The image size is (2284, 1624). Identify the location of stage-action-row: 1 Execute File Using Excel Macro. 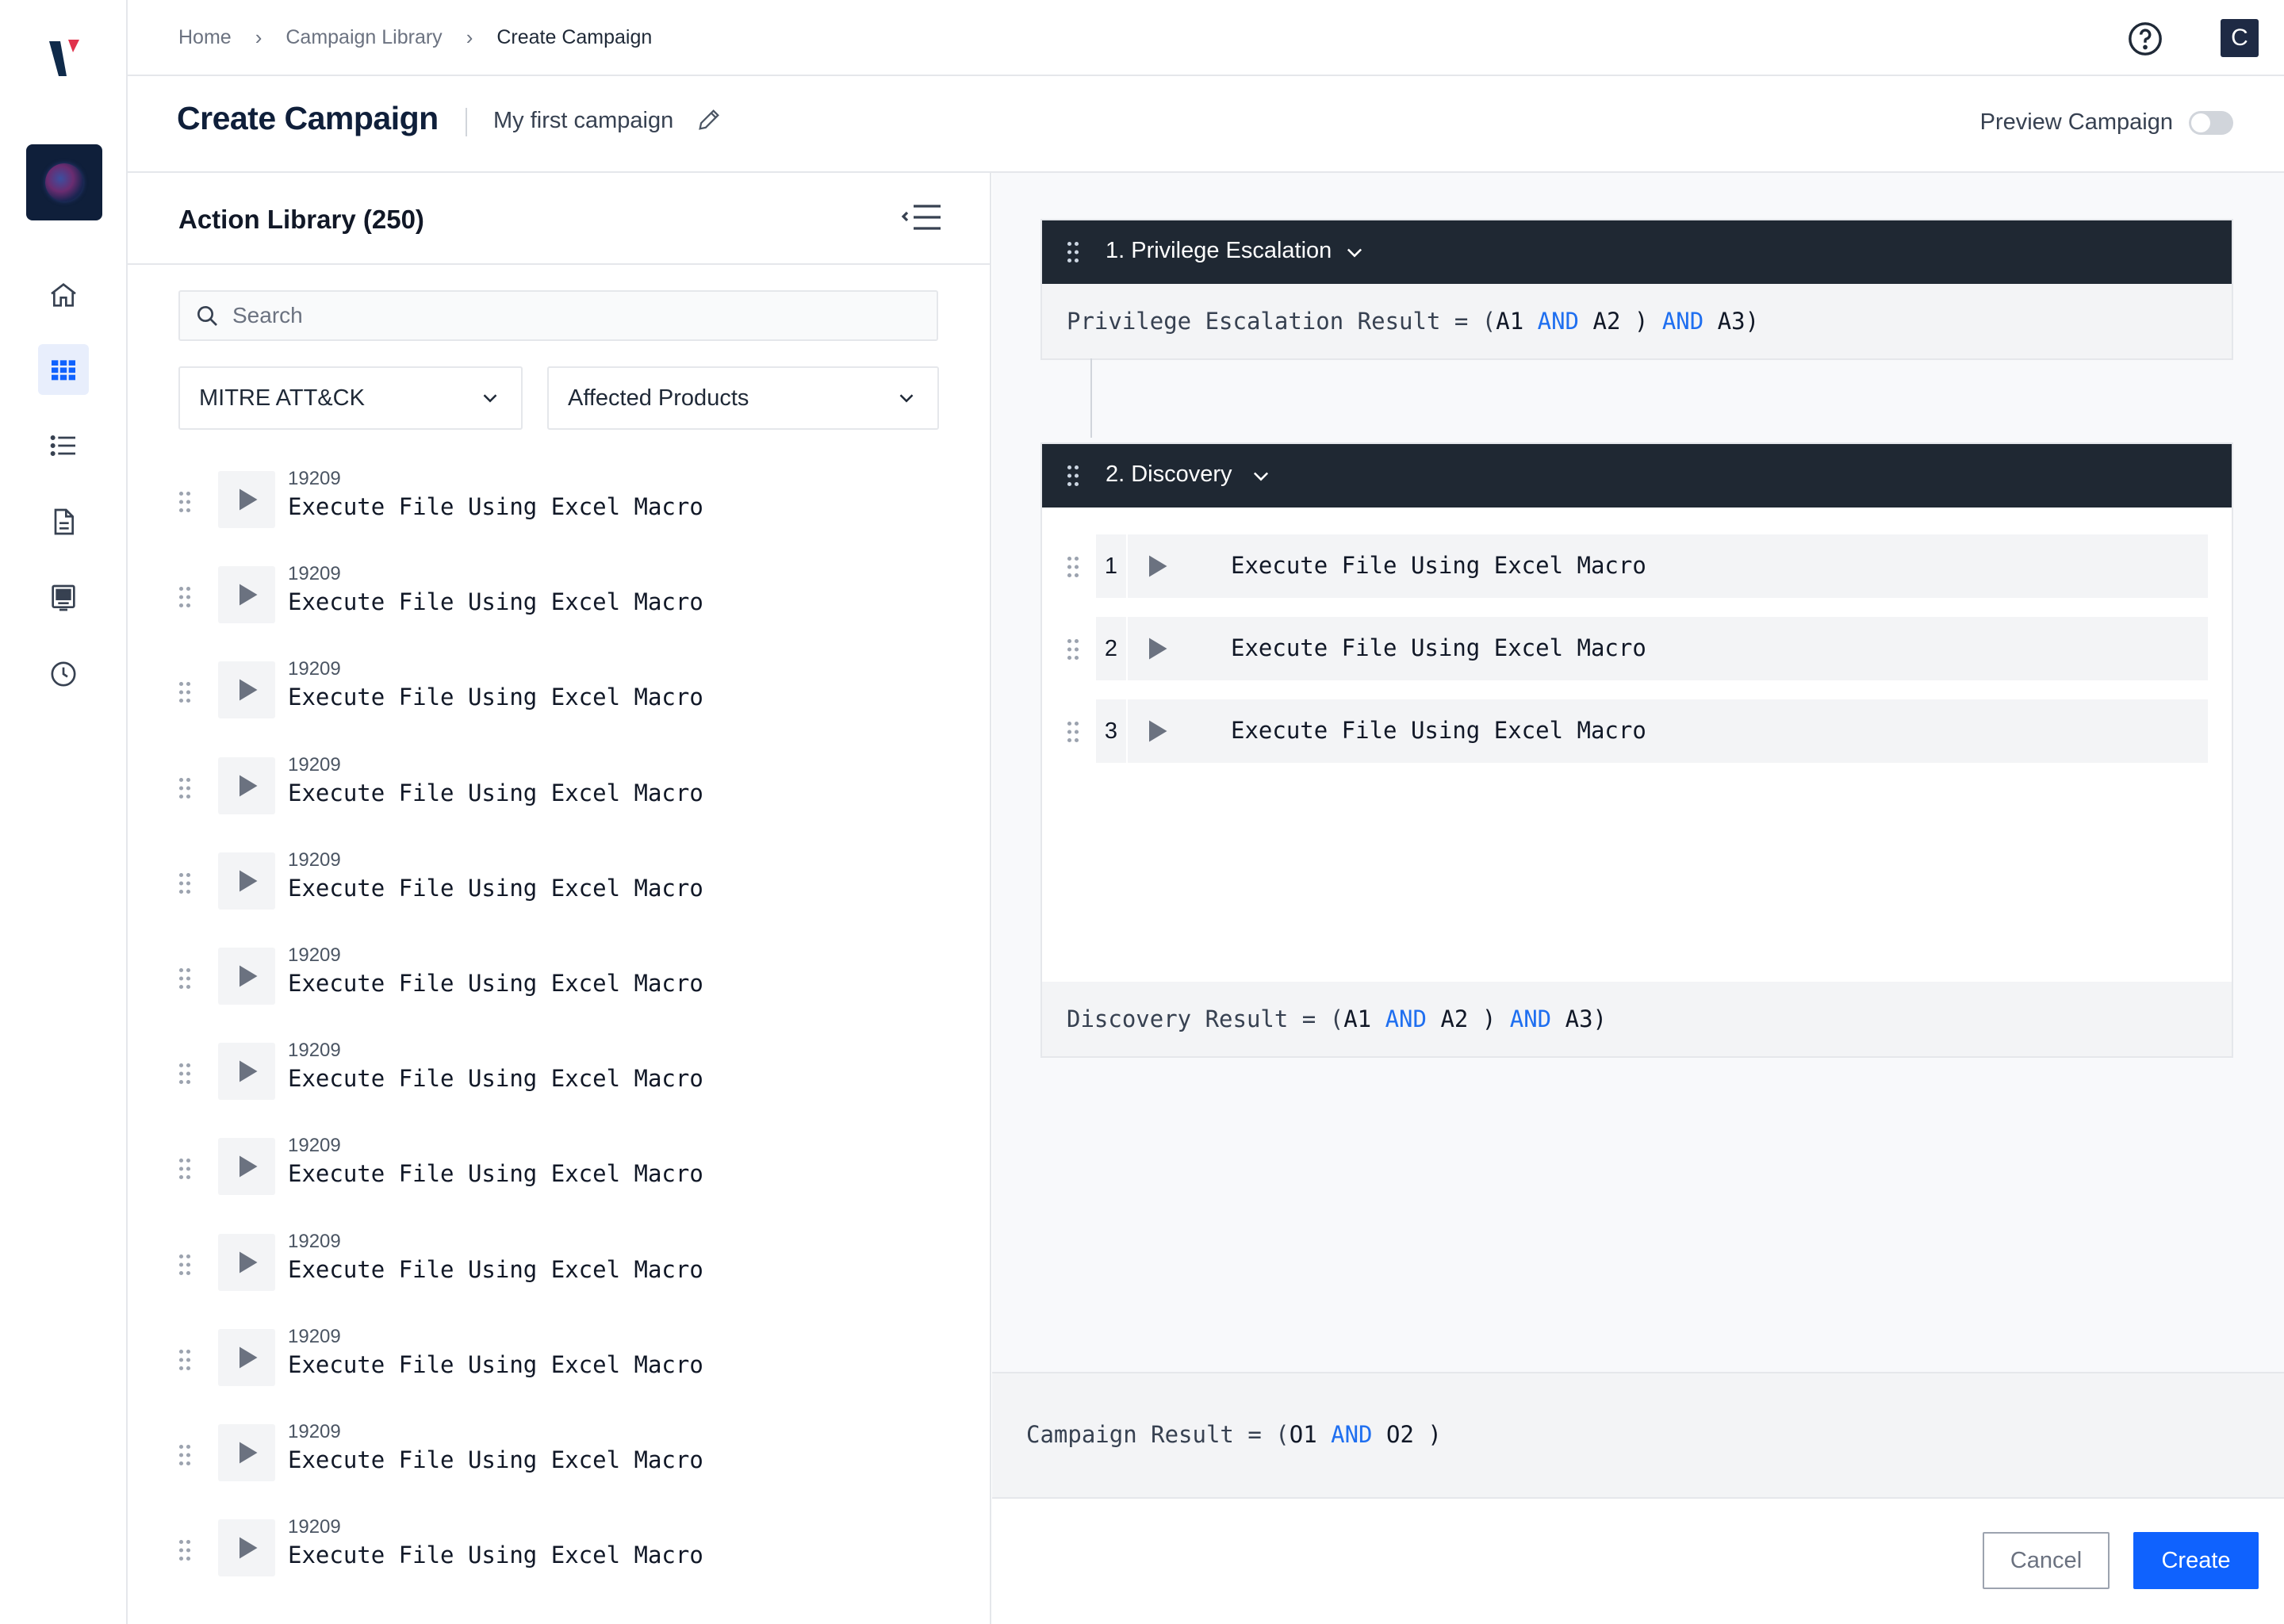
(1637, 566).